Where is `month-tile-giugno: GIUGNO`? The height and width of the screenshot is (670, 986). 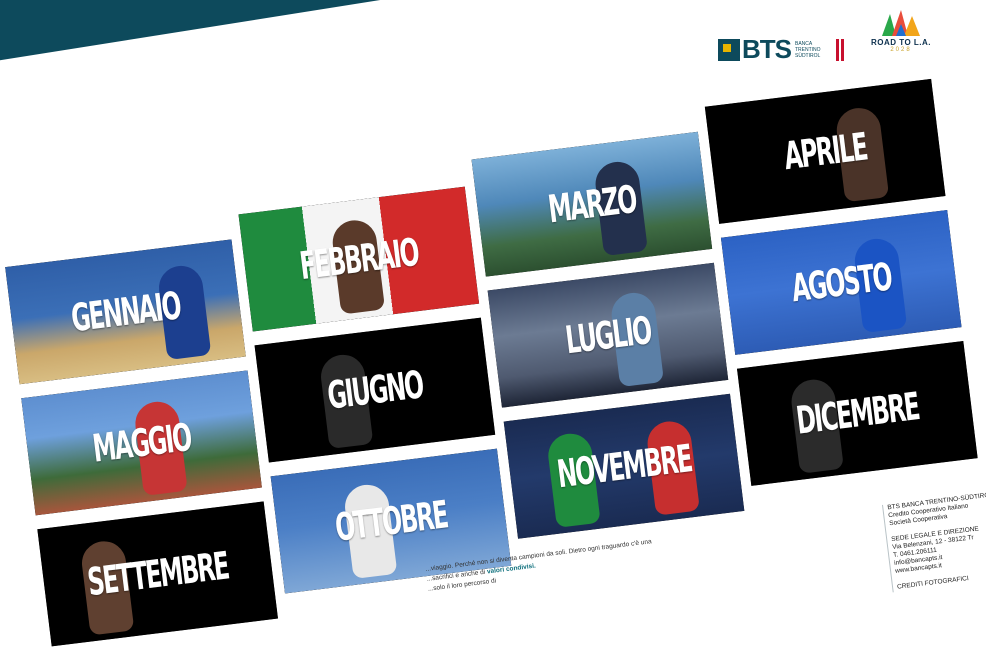
month-tile-giugno: GIUGNO is located at coordinates (375, 390).